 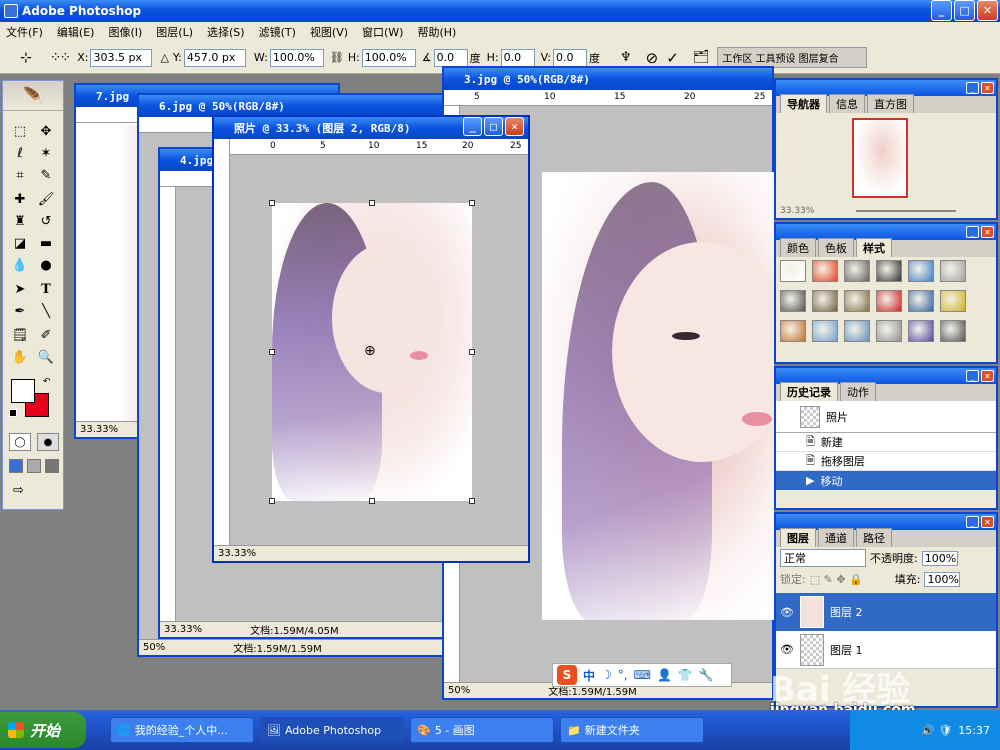 What do you see at coordinates (570, 57) in the screenshot?
I see `vskew-input` at bounding box center [570, 57].